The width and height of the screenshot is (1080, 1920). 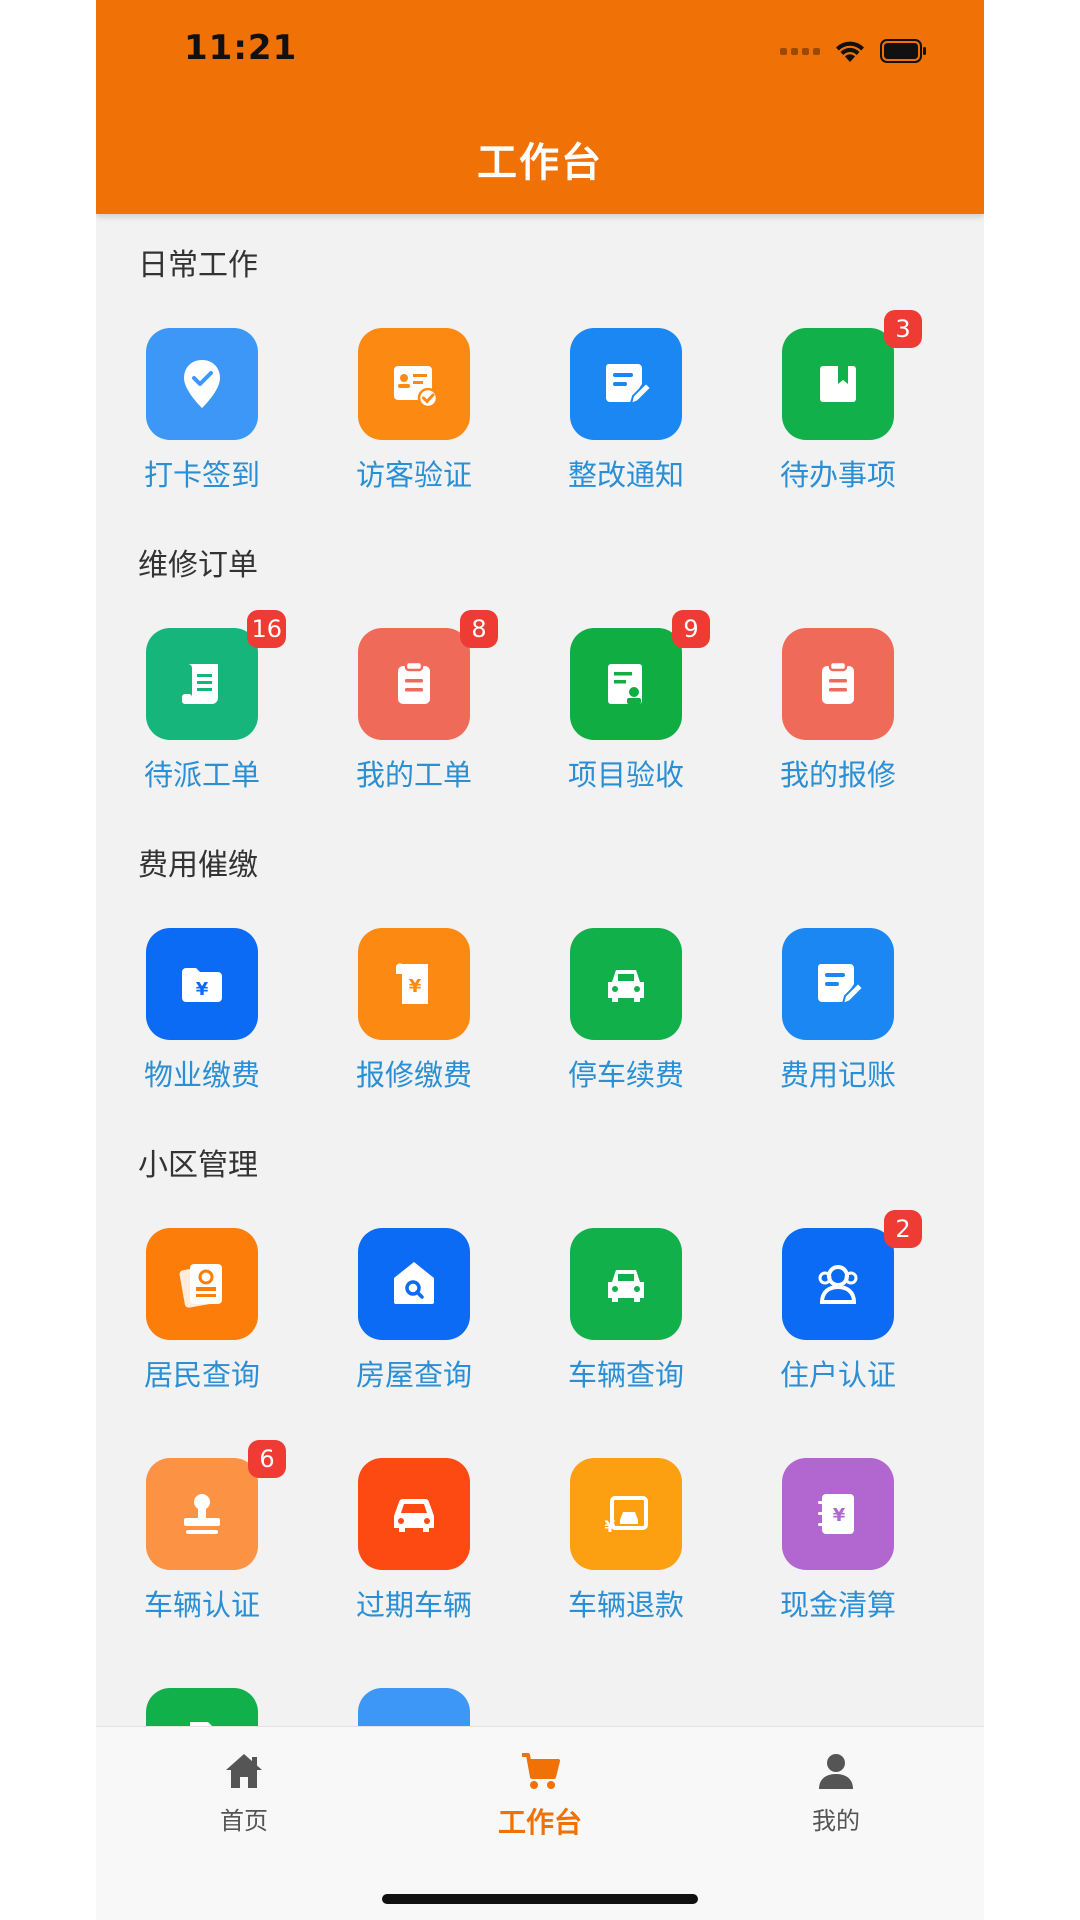 What do you see at coordinates (413, 1375) in the screenshot?
I see `tile-label: 房屋查询` at bounding box center [413, 1375].